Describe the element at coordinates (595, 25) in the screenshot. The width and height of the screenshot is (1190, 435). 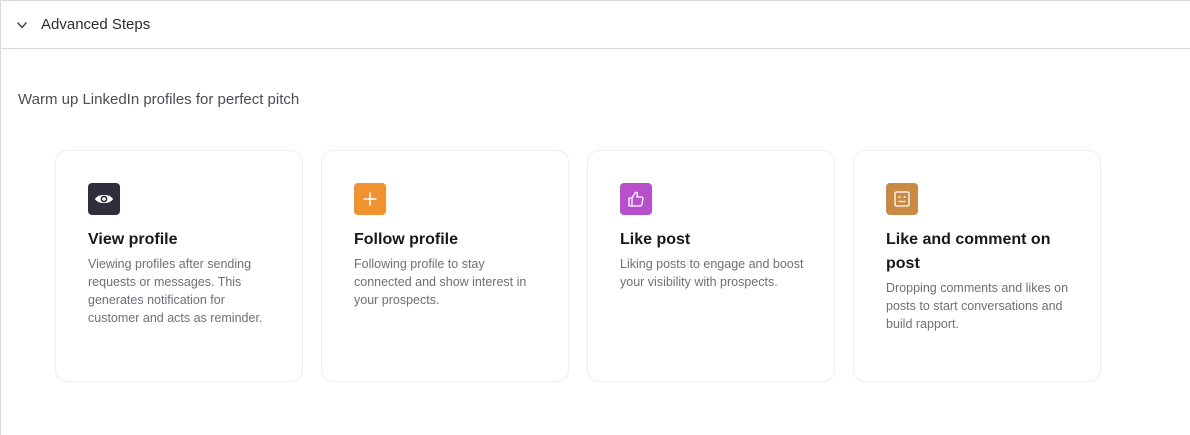
I see `advanced-steps-toggle: Advanced Steps` at that location.